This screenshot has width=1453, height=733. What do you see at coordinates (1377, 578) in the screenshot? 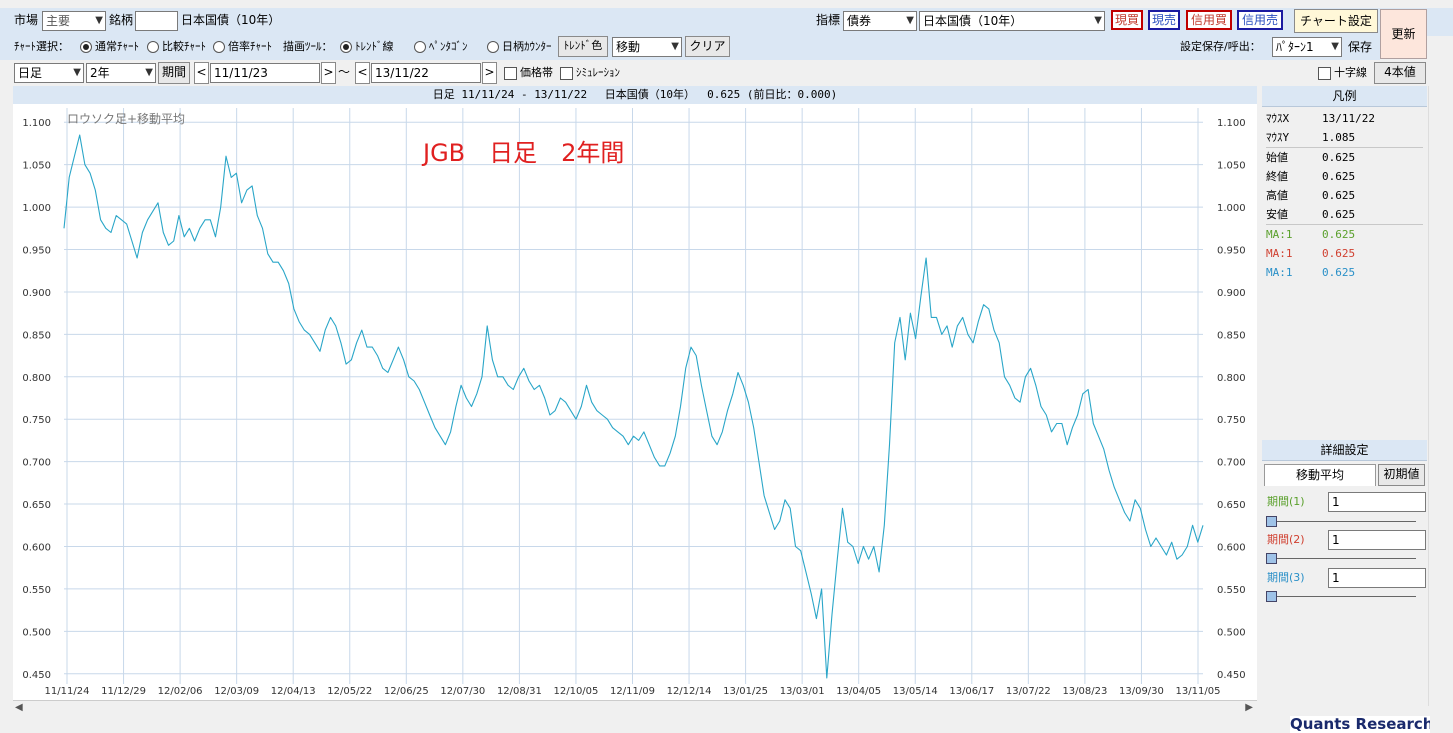
I see `period3-input: 1` at bounding box center [1377, 578].